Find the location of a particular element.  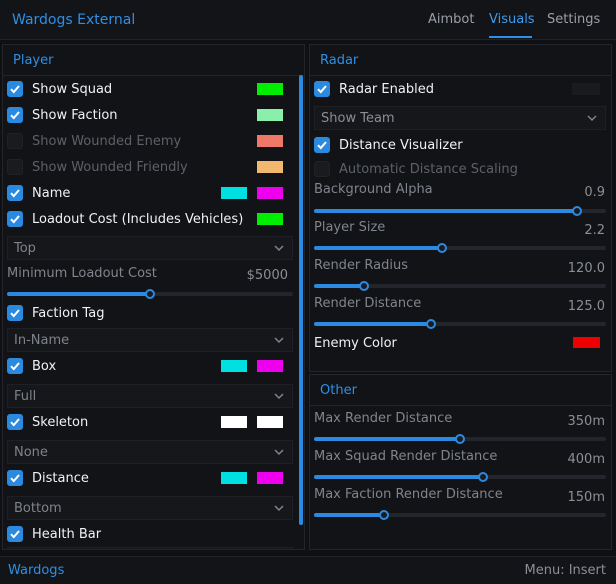

show-faction-checkbox is located at coordinates (15, 115).